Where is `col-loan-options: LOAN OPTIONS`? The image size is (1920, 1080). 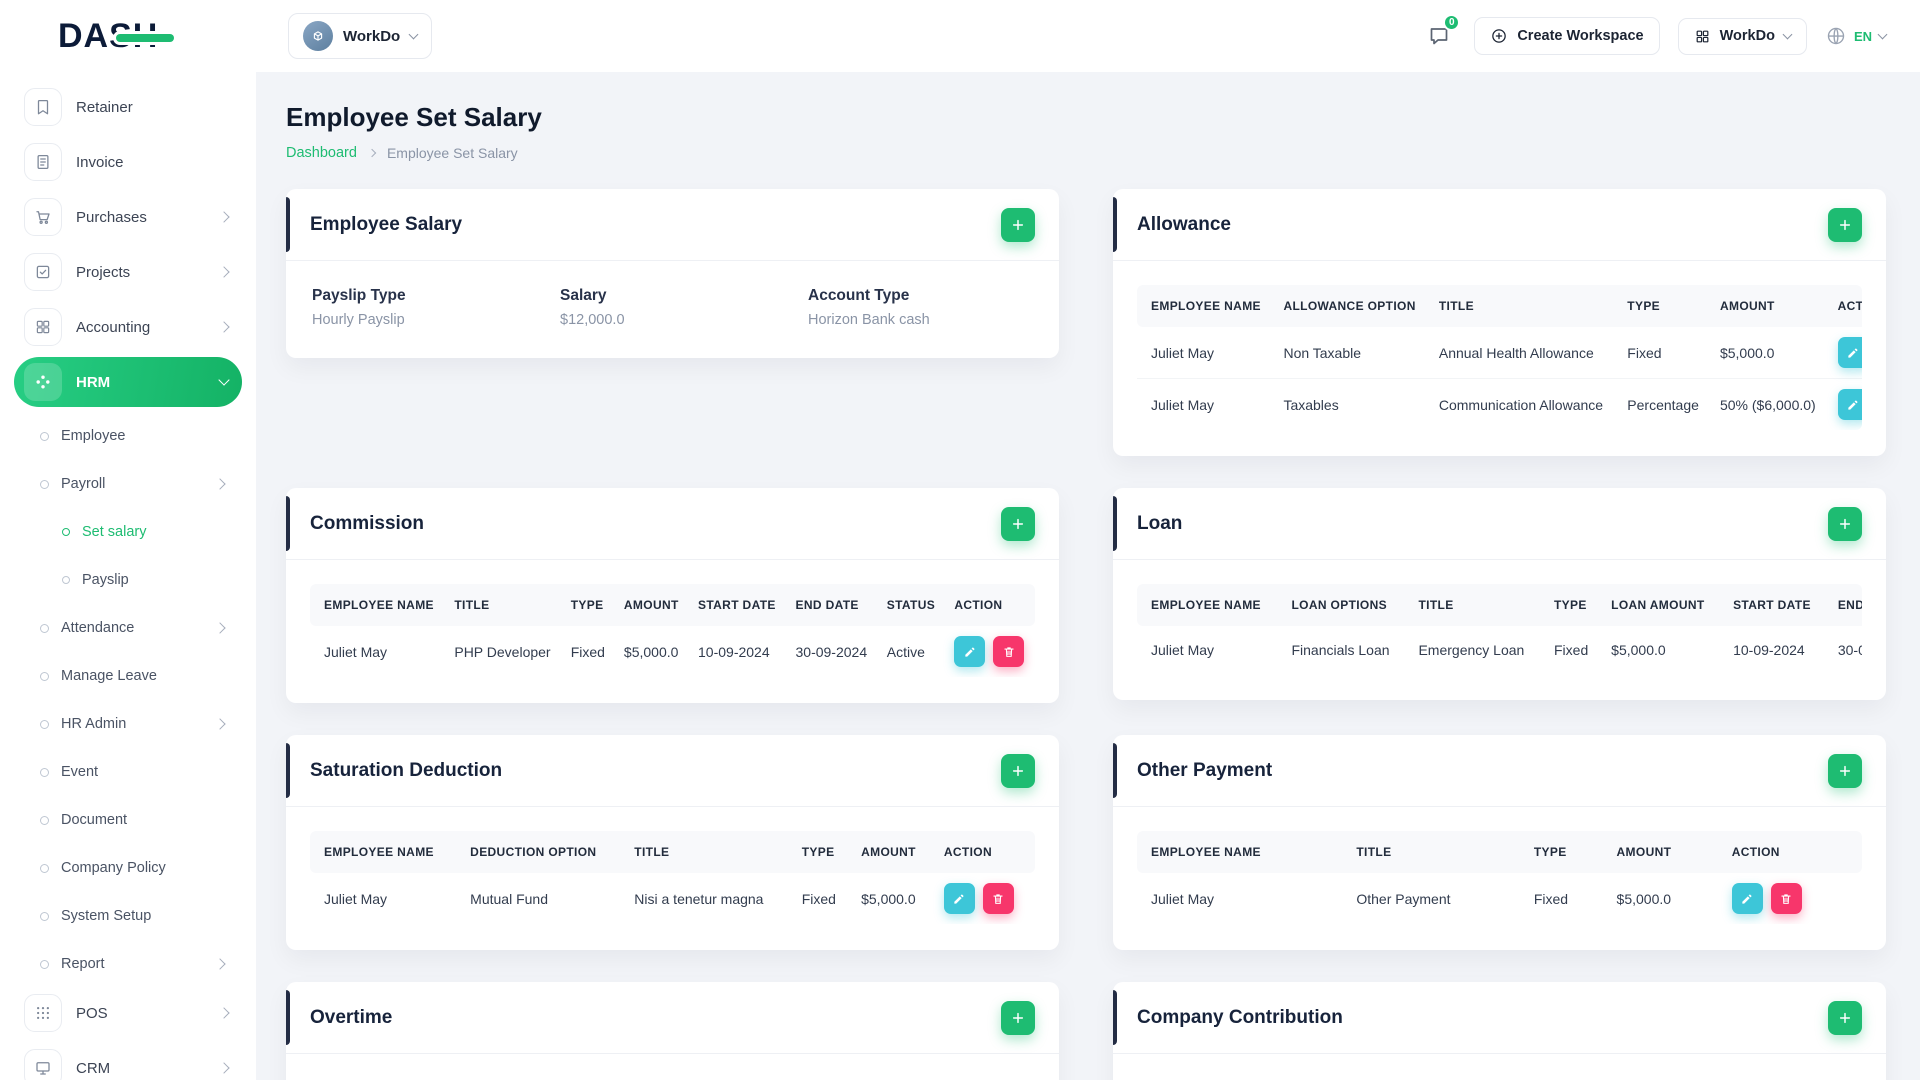
col-loan-options: LOAN OPTIONS is located at coordinates (1346, 605).